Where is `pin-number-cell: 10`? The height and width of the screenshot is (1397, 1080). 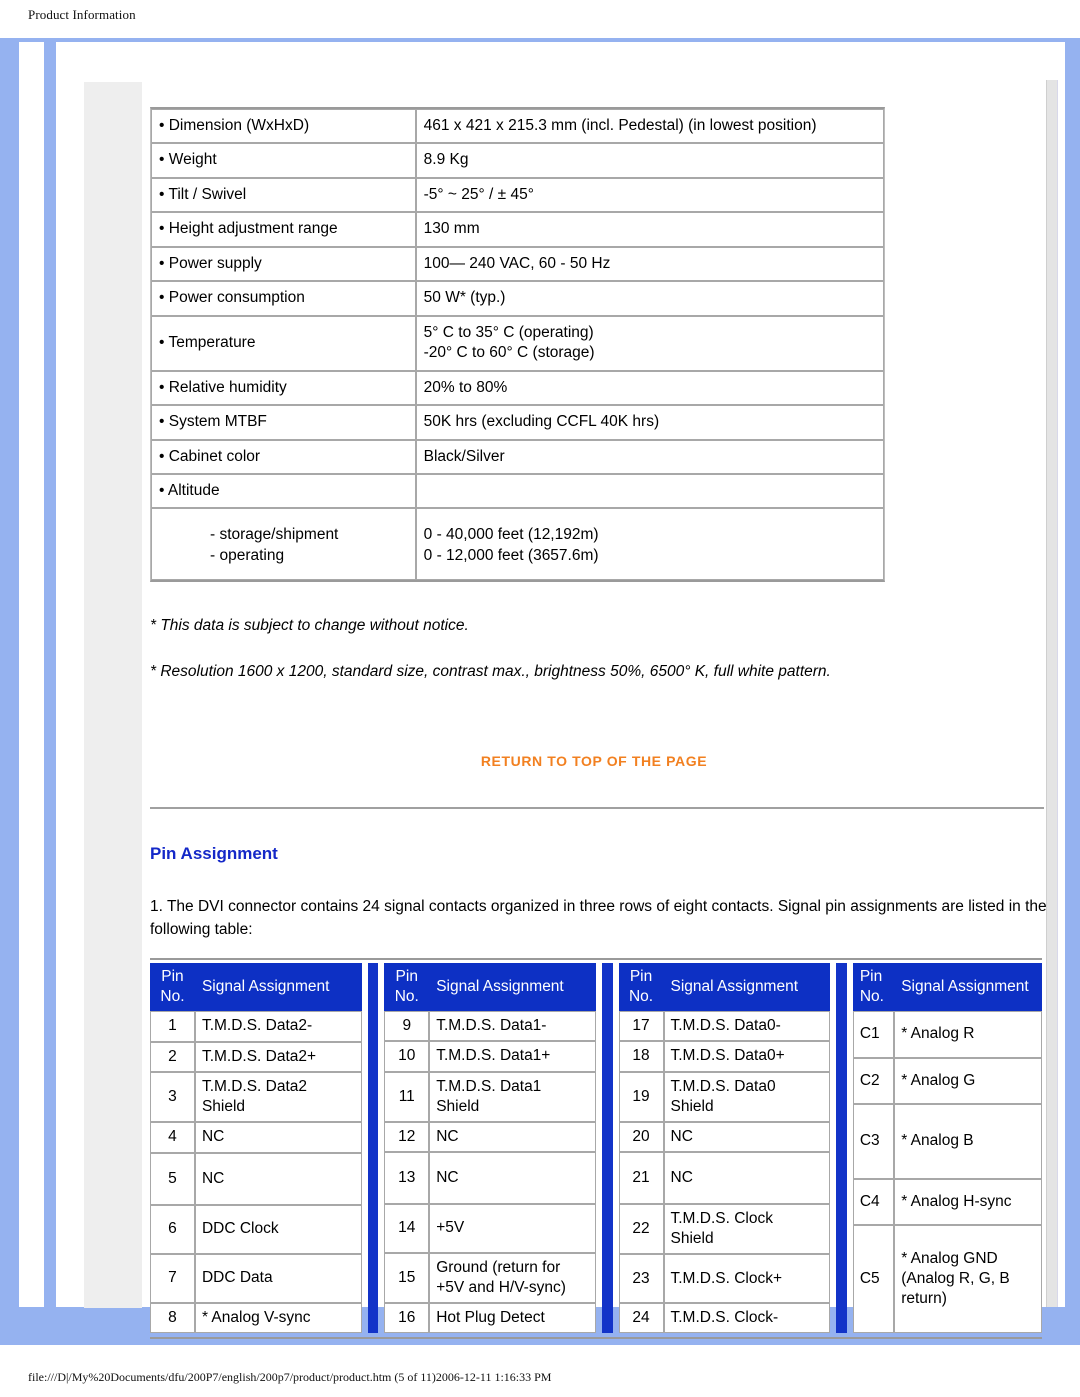
pin-number-cell: 10 is located at coordinates (407, 1056).